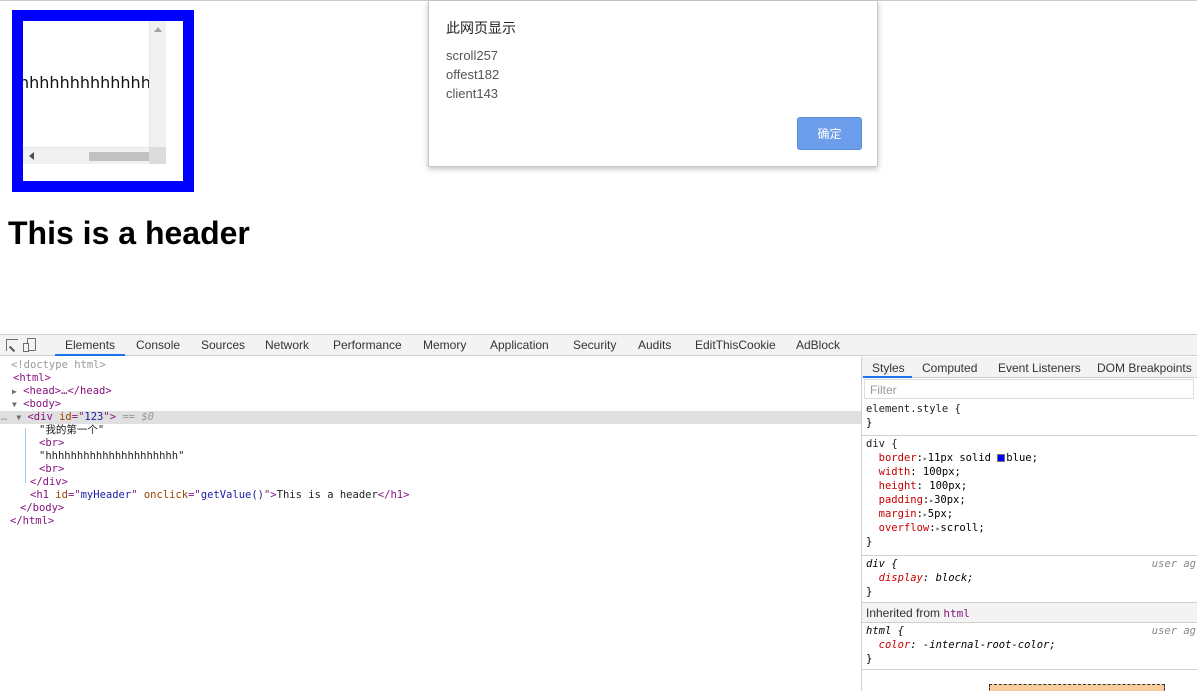 Image resolution: width=1197 pixels, height=691 pixels. What do you see at coordinates (430, 417) in the screenshot?
I see `dom-node-div-selected: … ▼ <div id="123"> == $0` at bounding box center [430, 417].